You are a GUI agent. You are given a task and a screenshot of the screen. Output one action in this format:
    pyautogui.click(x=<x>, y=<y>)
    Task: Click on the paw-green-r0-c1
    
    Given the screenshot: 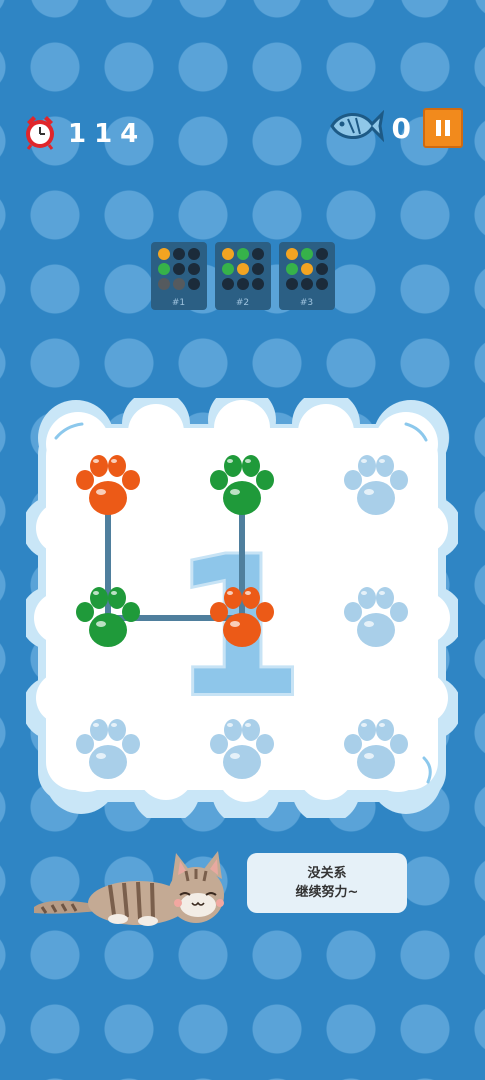 What is the action you would take?
    pyautogui.click(x=242, y=486)
    